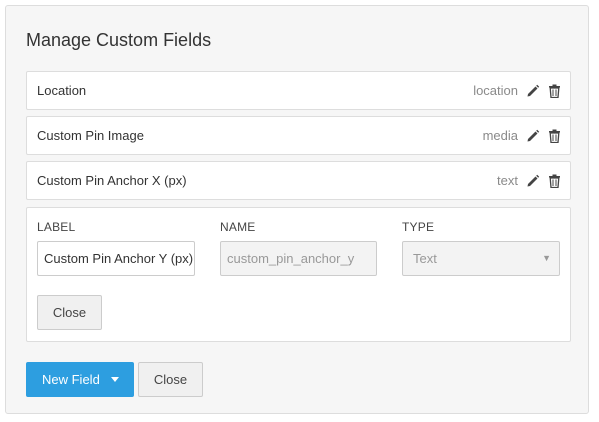 The width and height of the screenshot is (599, 422). I want to click on name-input: custom_pin_anchor_y, so click(298, 258).